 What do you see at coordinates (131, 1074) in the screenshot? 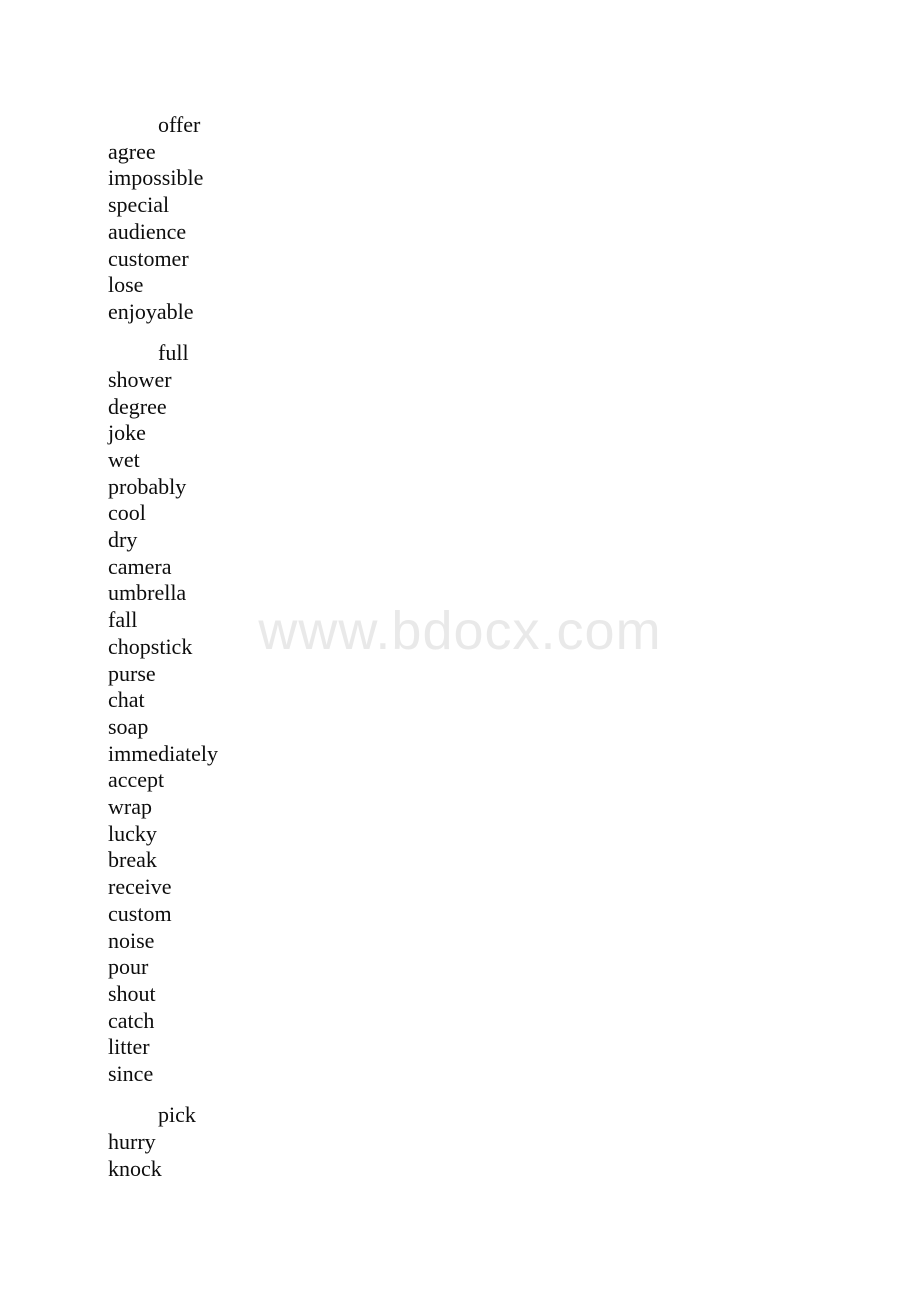
I see `word-item: since` at bounding box center [131, 1074].